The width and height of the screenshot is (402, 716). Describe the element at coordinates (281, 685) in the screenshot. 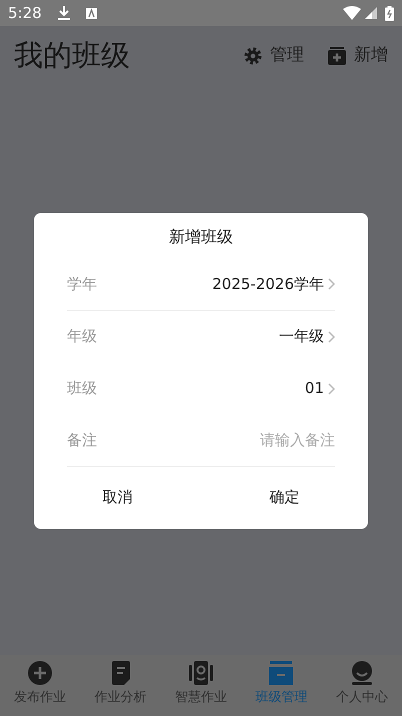

I see `nav-tab: 班级管理` at that location.